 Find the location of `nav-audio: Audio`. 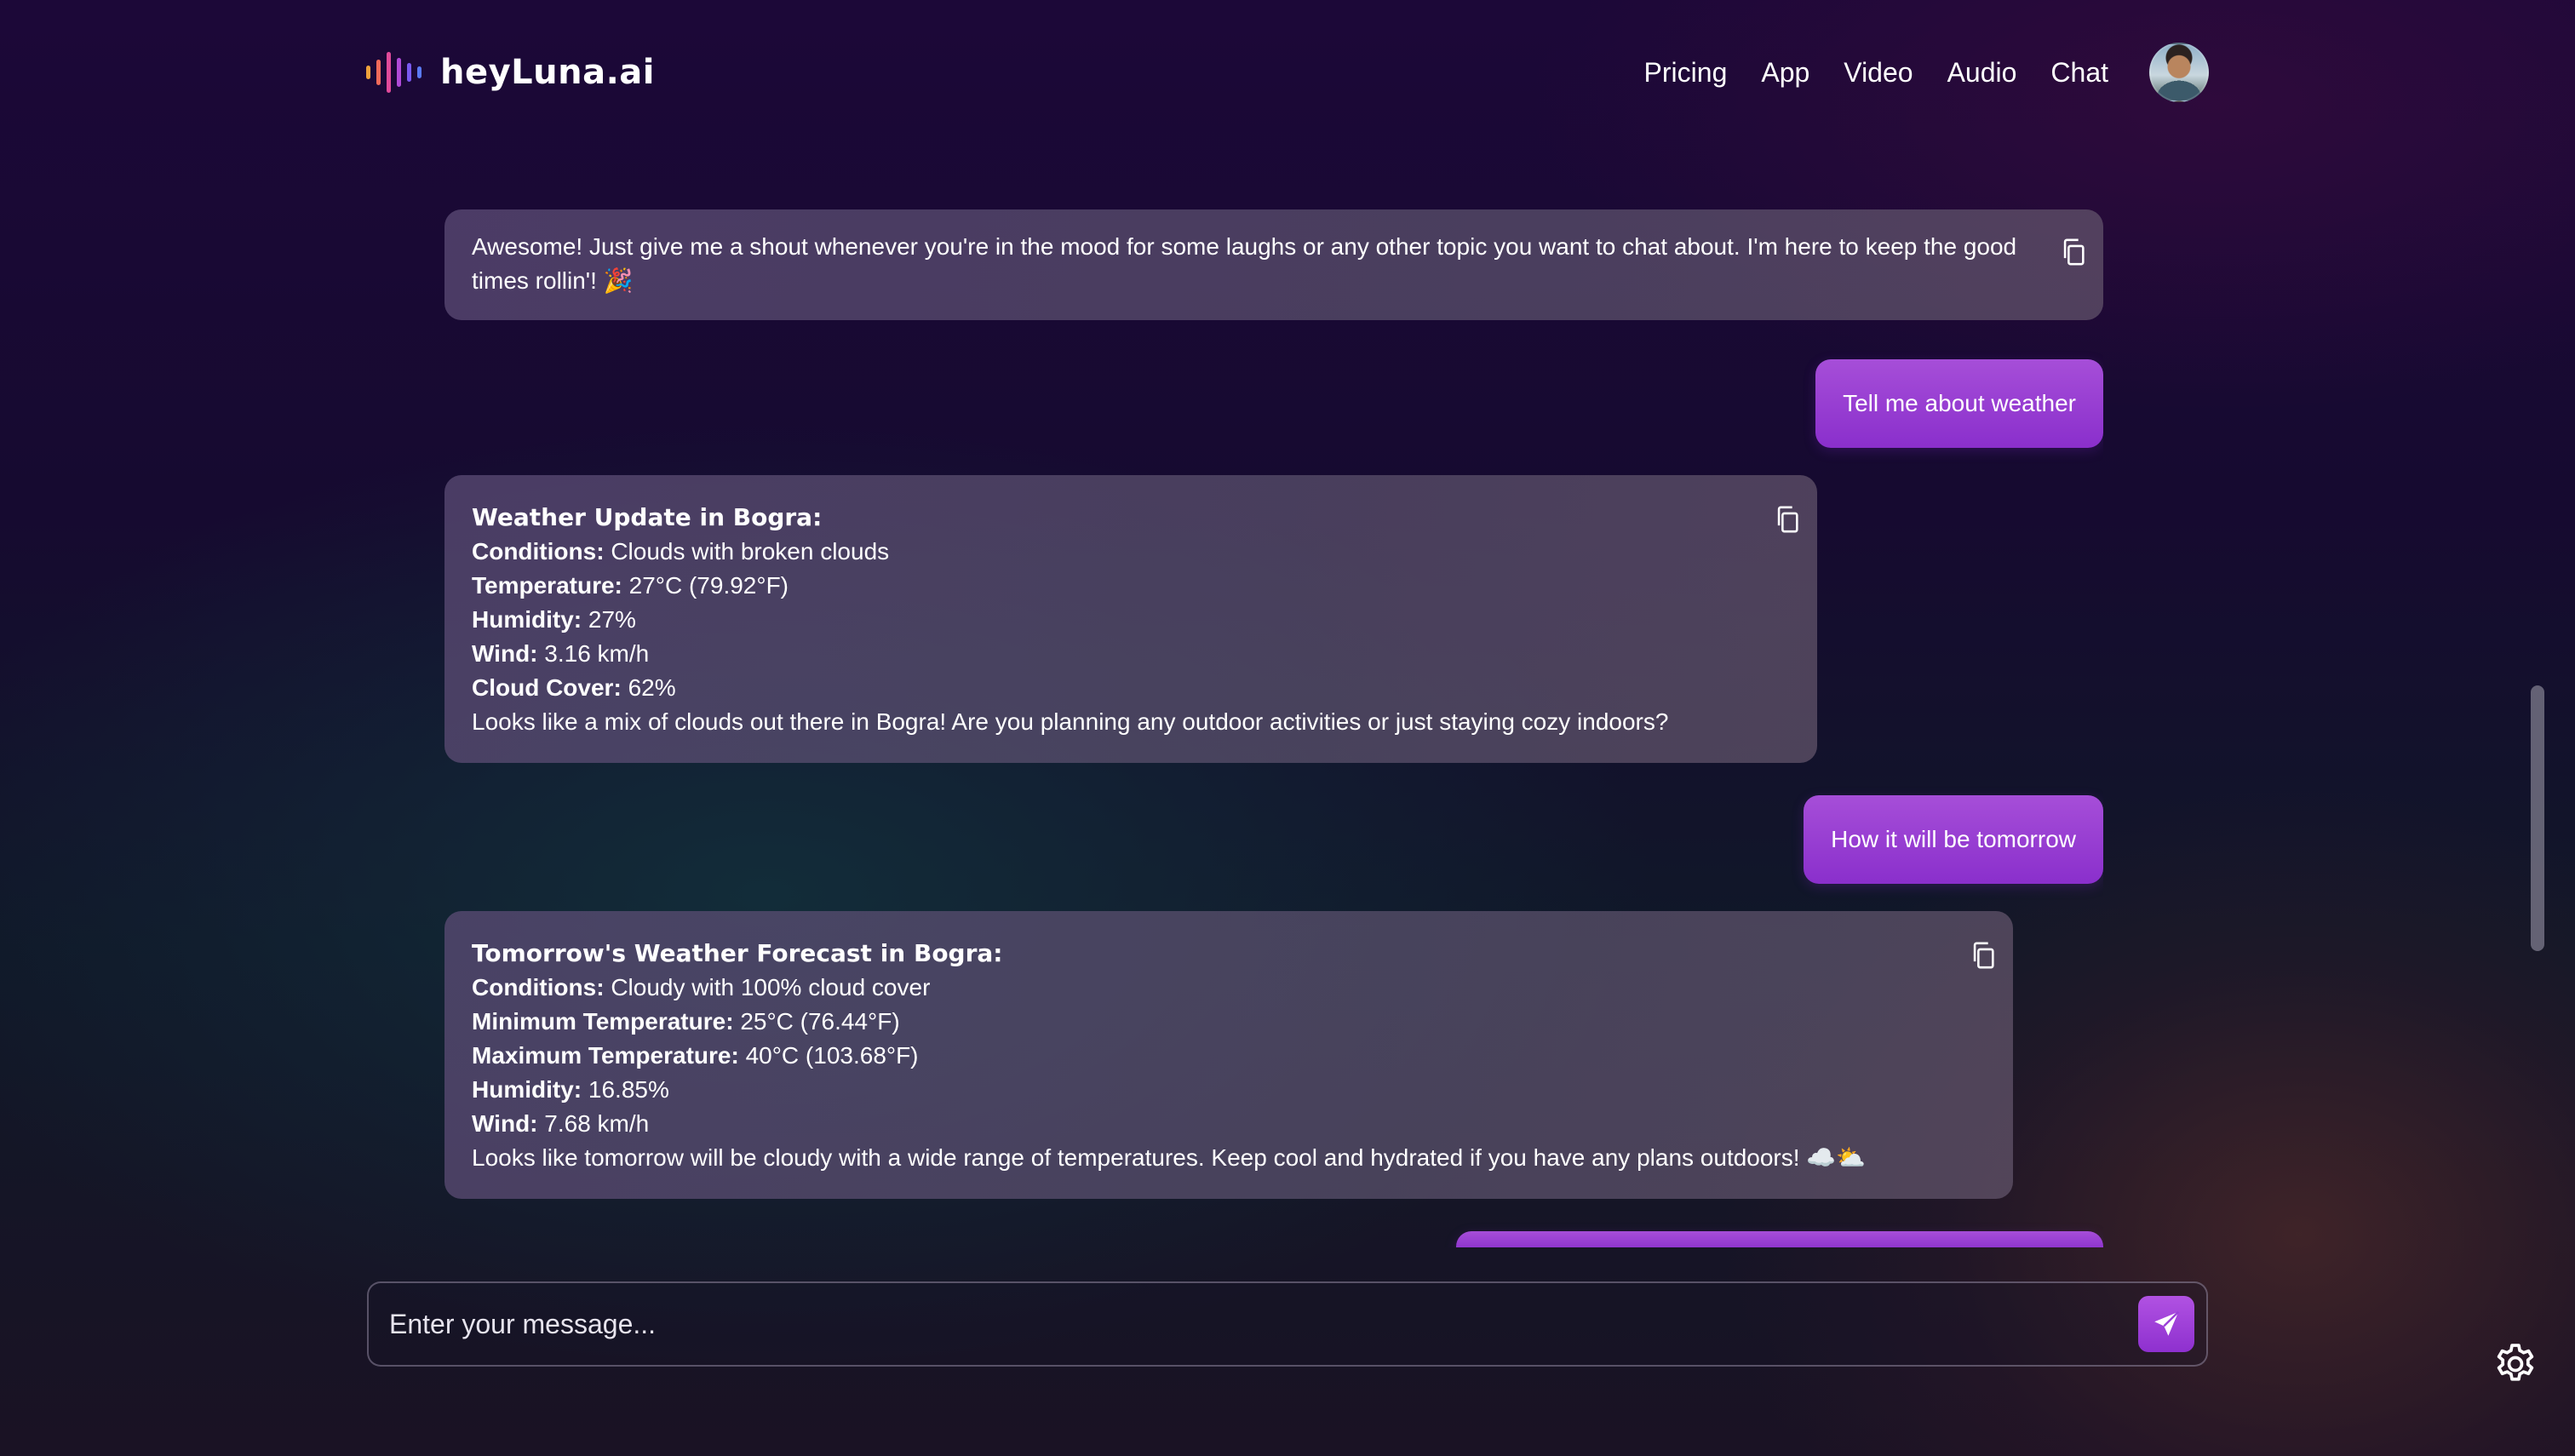

nav-audio: Audio is located at coordinates (1982, 73).